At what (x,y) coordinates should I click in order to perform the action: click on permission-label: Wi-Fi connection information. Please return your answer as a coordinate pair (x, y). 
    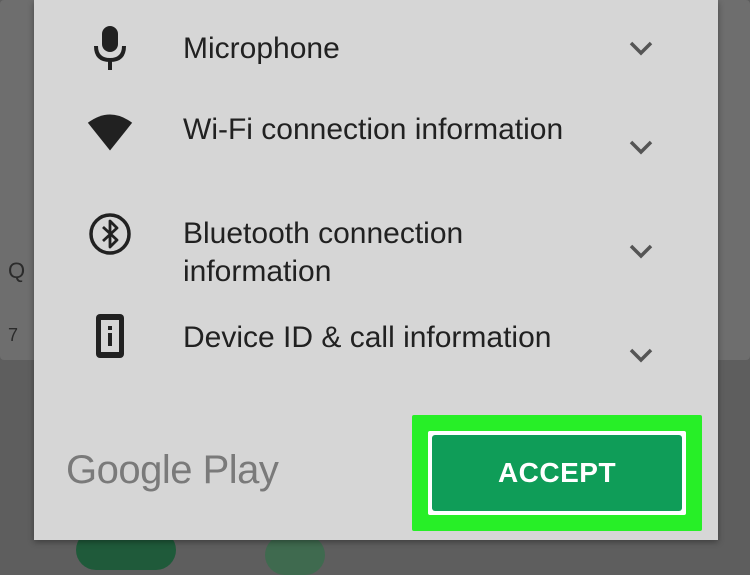
    Looking at the image, I should click on (373, 129).